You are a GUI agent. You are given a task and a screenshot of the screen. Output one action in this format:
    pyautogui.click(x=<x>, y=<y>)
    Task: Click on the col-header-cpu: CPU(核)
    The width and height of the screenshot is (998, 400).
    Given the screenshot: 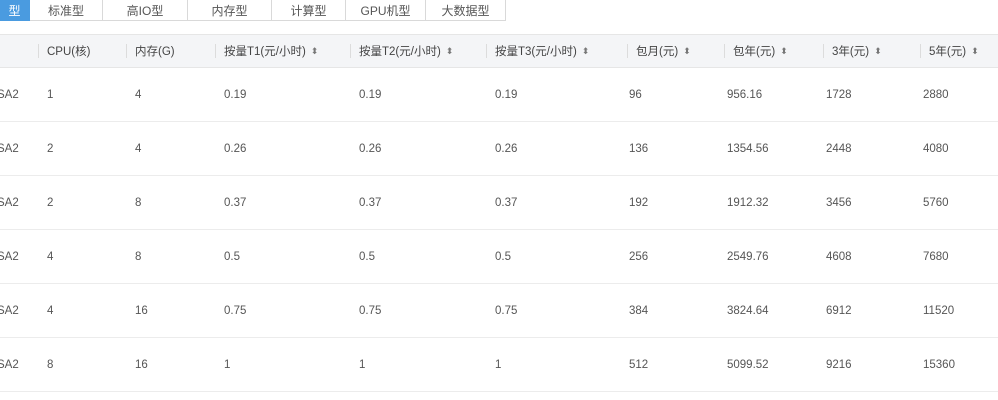 What is the action you would take?
    pyautogui.click(x=64, y=51)
    